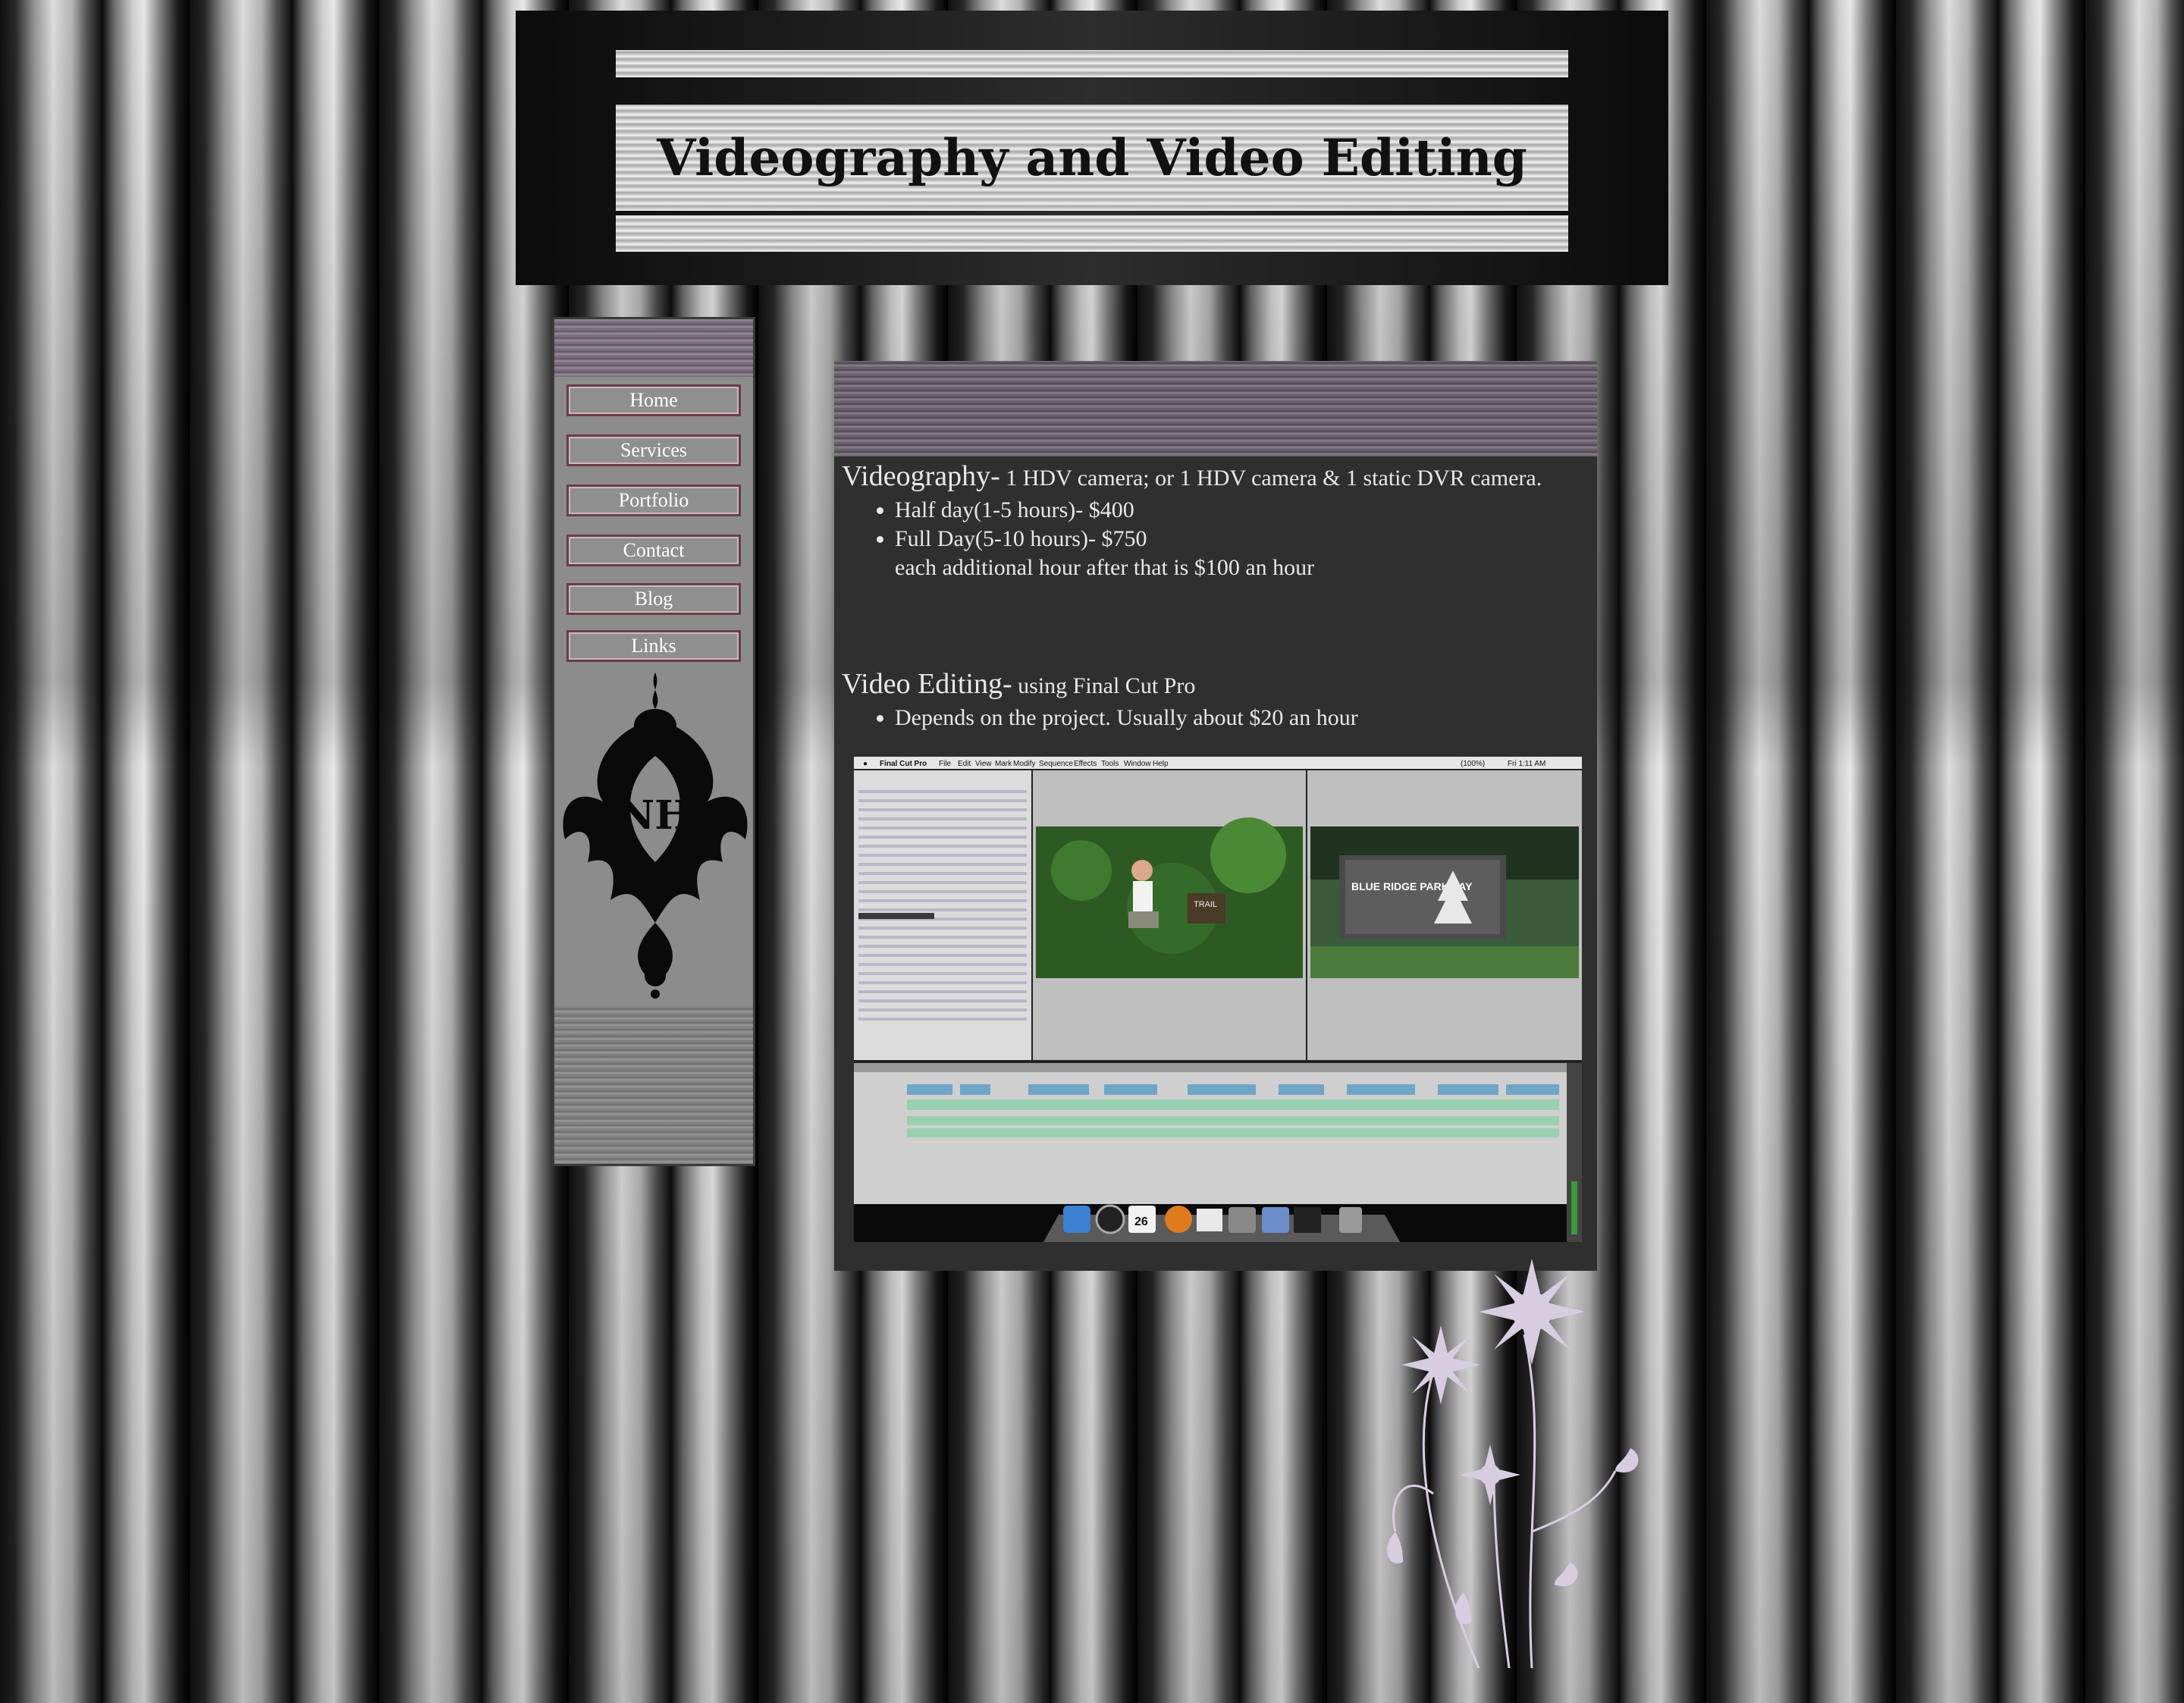 The height and width of the screenshot is (1703, 2184). I want to click on nav-contact-button: Contact, so click(653, 550).